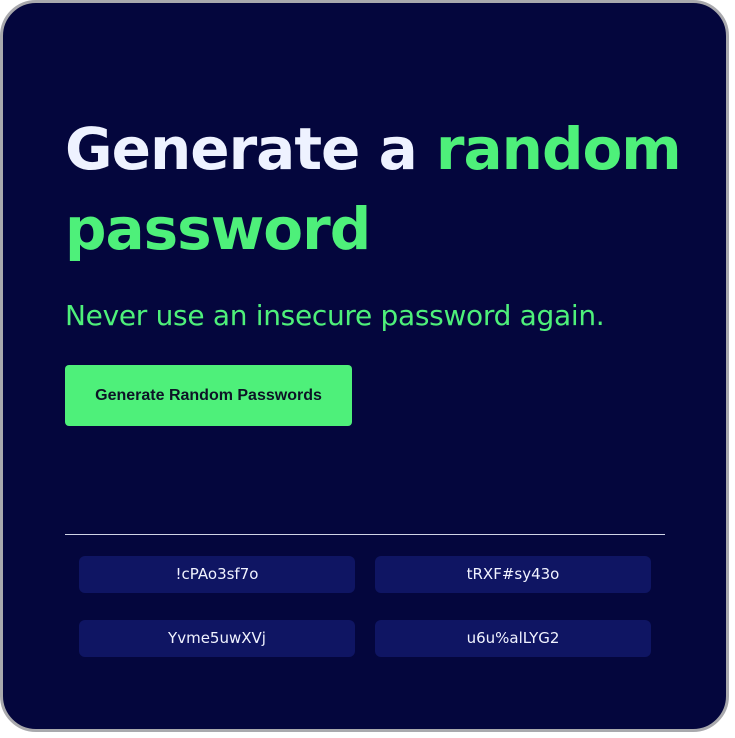 The image size is (735, 738). Describe the element at coordinates (513, 638) in the screenshot. I see `password-option: u6u%alLYG2` at that location.